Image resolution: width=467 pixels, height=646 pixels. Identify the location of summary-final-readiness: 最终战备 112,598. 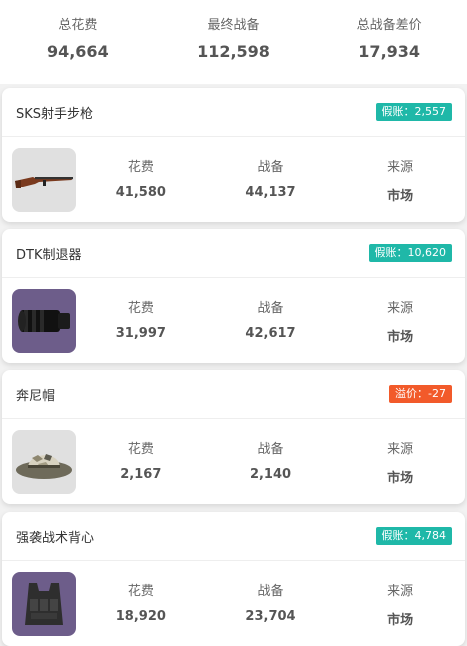
(234, 42).